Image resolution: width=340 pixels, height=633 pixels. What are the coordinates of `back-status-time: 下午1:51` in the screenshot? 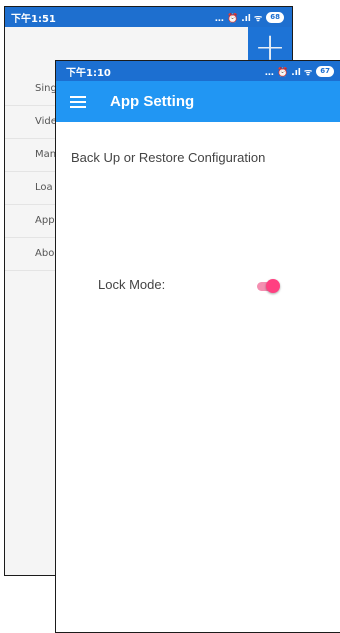 It's located at (33, 19).